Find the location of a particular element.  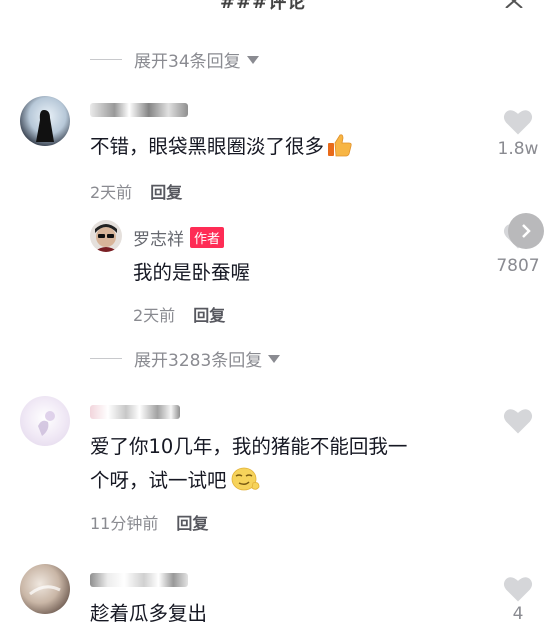

comment-text: 不错，眼袋黑眼圈淡了很多 is located at coordinates (221, 147).